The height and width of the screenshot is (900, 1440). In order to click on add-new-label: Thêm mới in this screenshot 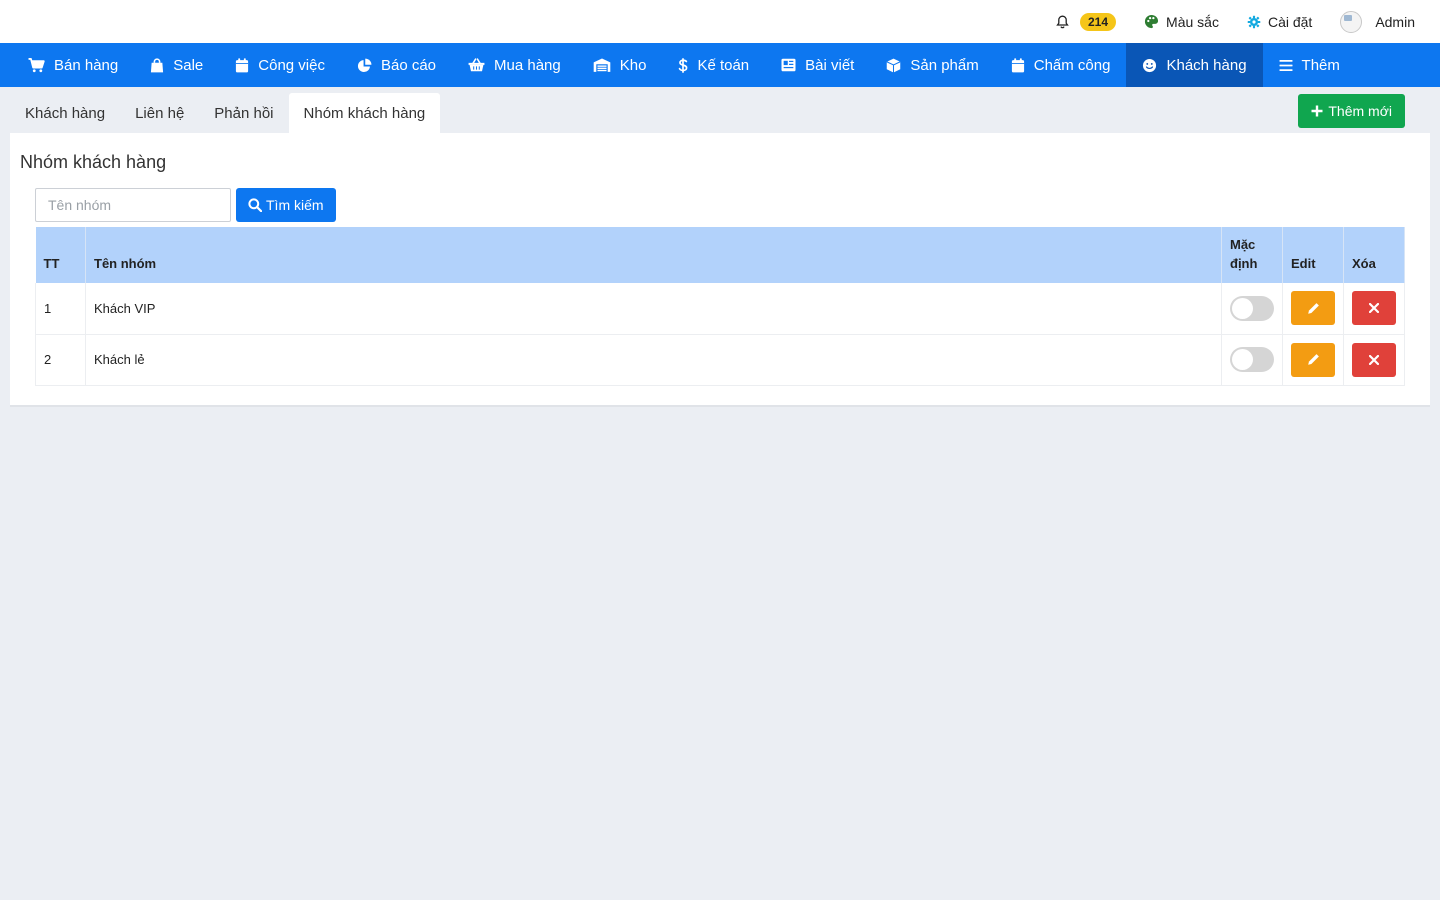, I will do `click(1360, 111)`.